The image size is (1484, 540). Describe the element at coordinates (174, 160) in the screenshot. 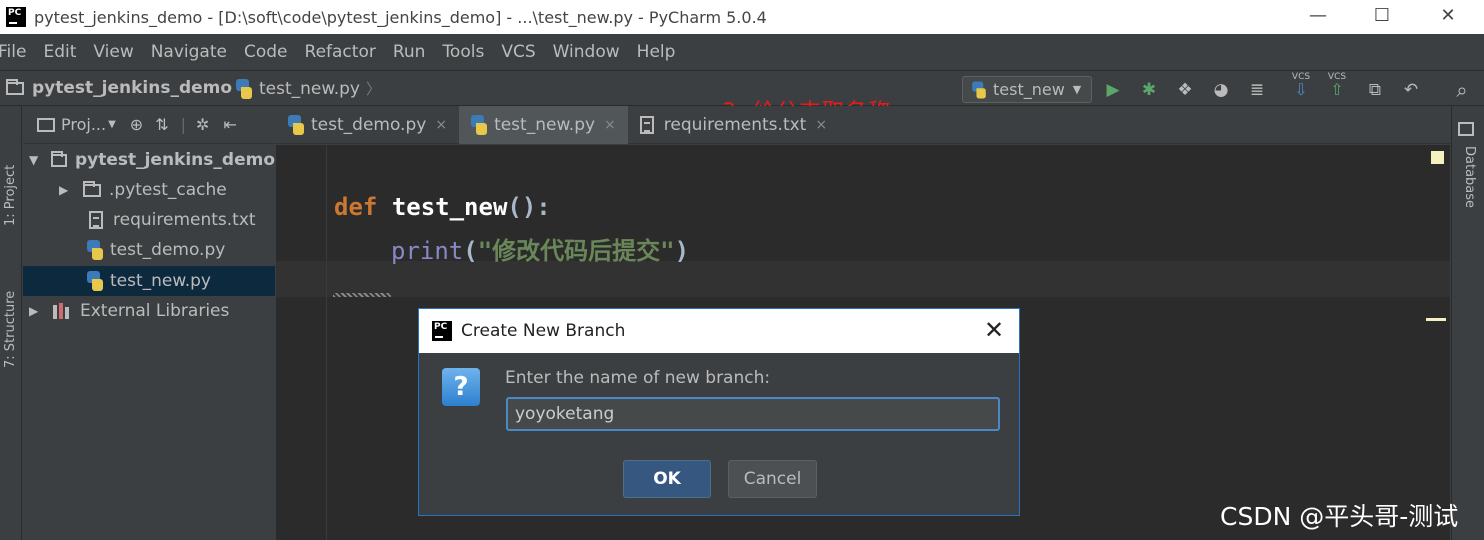

I see `tree-item-label: pytest_jenkins_demo` at that location.